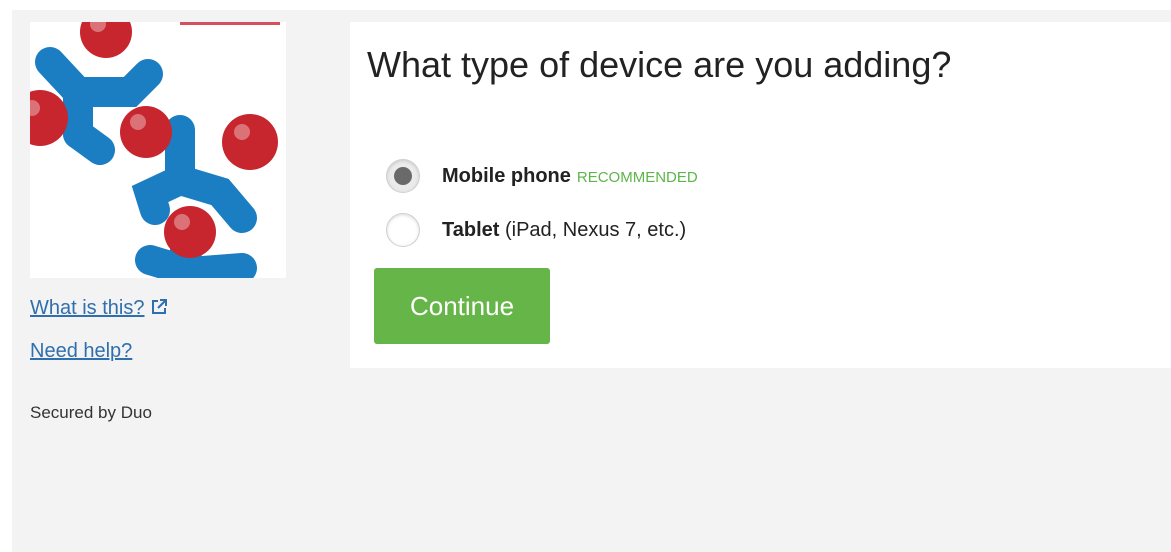  Describe the element at coordinates (471, 229) in the screenshot. I see `tablet-label: Tablet` at that location.